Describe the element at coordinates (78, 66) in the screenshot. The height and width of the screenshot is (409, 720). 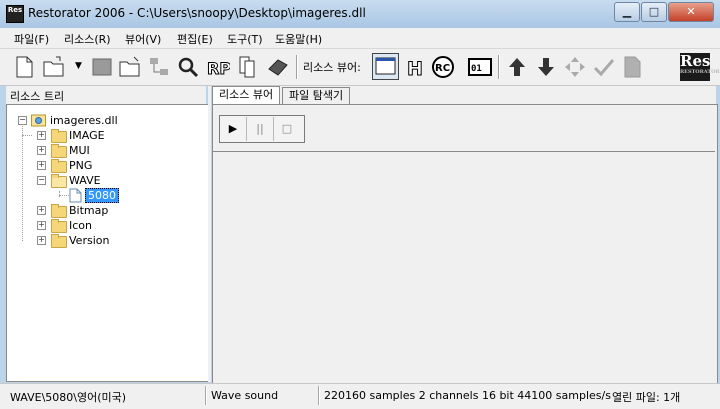
I see `dropdown-arrow-icon: ▼` at that location.